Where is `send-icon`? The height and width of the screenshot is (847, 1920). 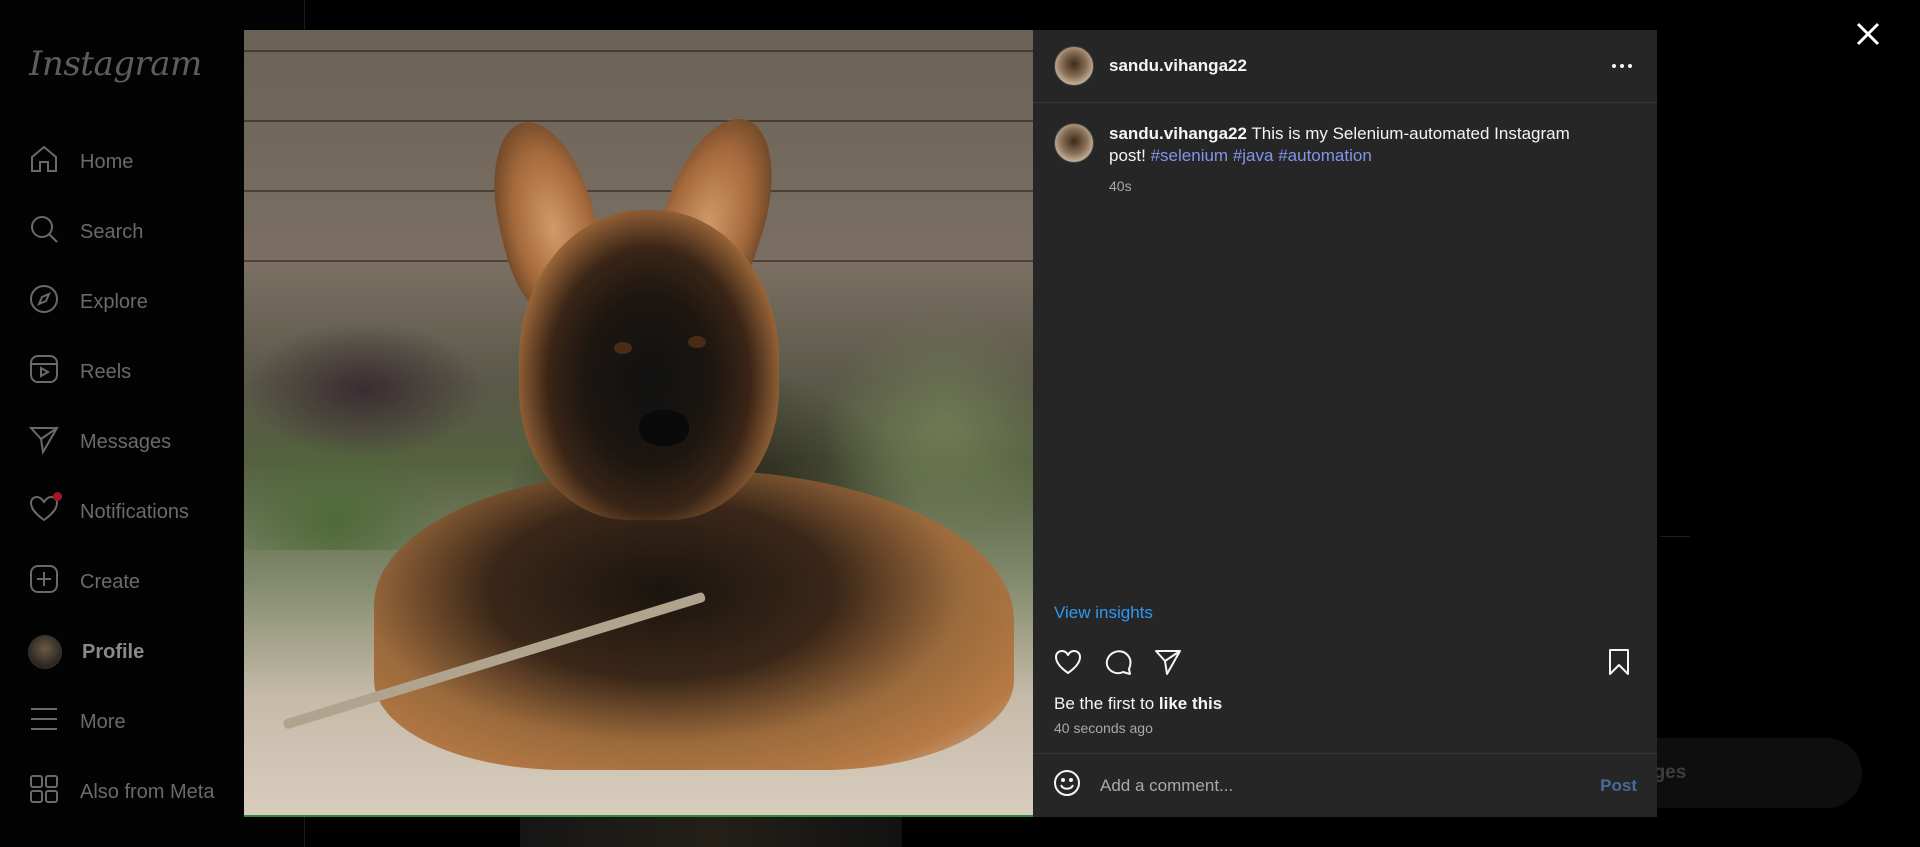 send-icon is located at coordinates (1168, 662).